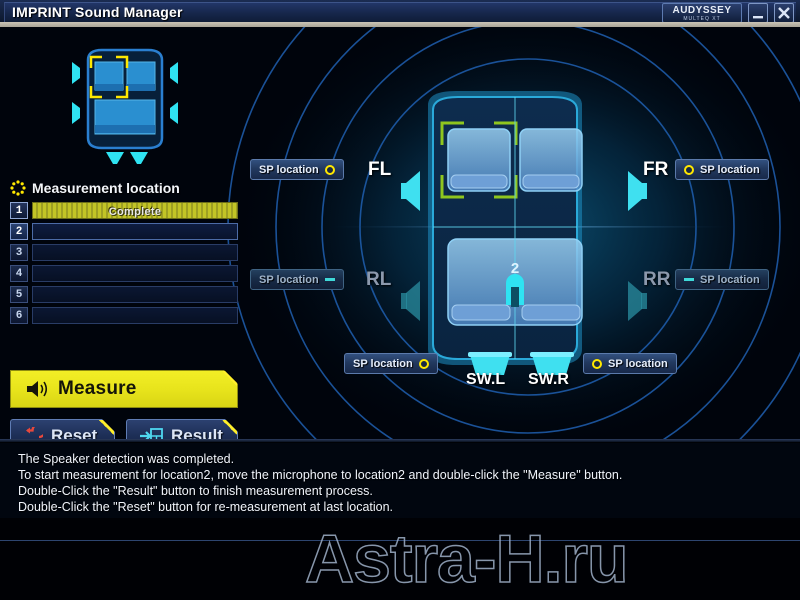 The image size is (800, 600). I want to click on row-number-6: 6, so click(19, 315).